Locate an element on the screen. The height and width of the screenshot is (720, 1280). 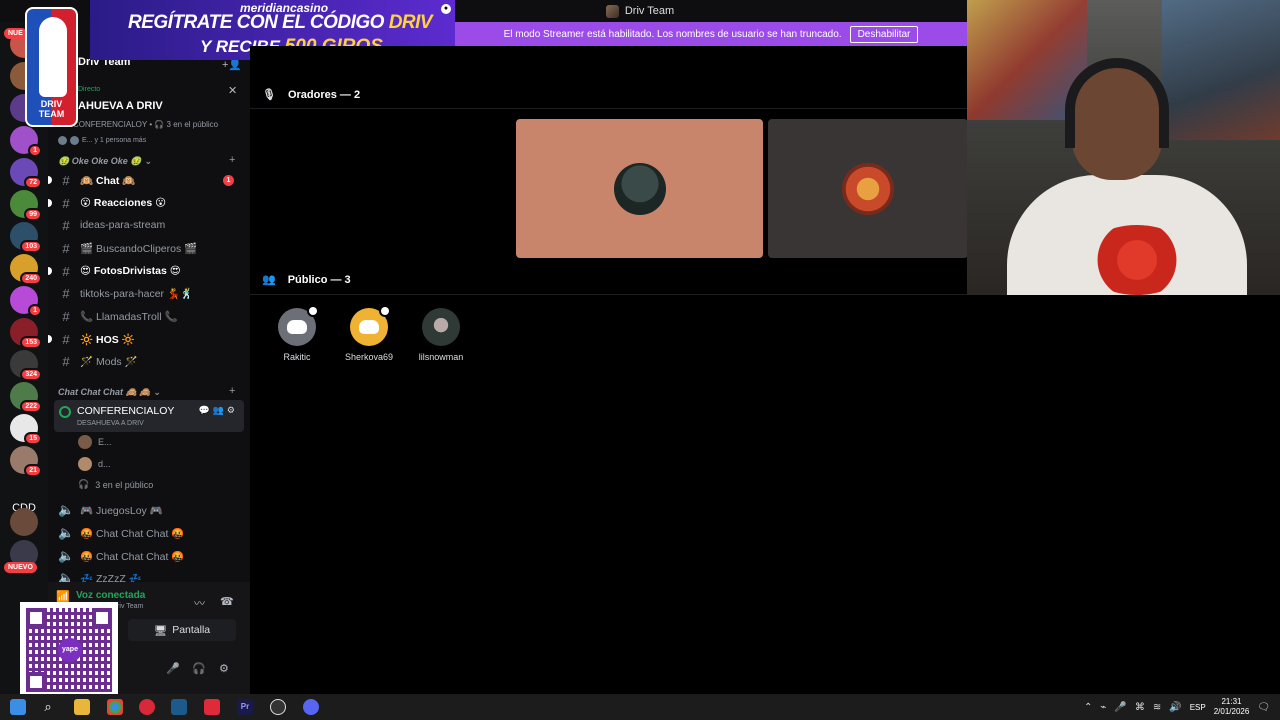
system-tray: ⌃ ⌁ 🎤 ⌘ ≋ 🔊 ESP 21:31 2/01/2026 🗨 is located at coordinates (1182, 707).